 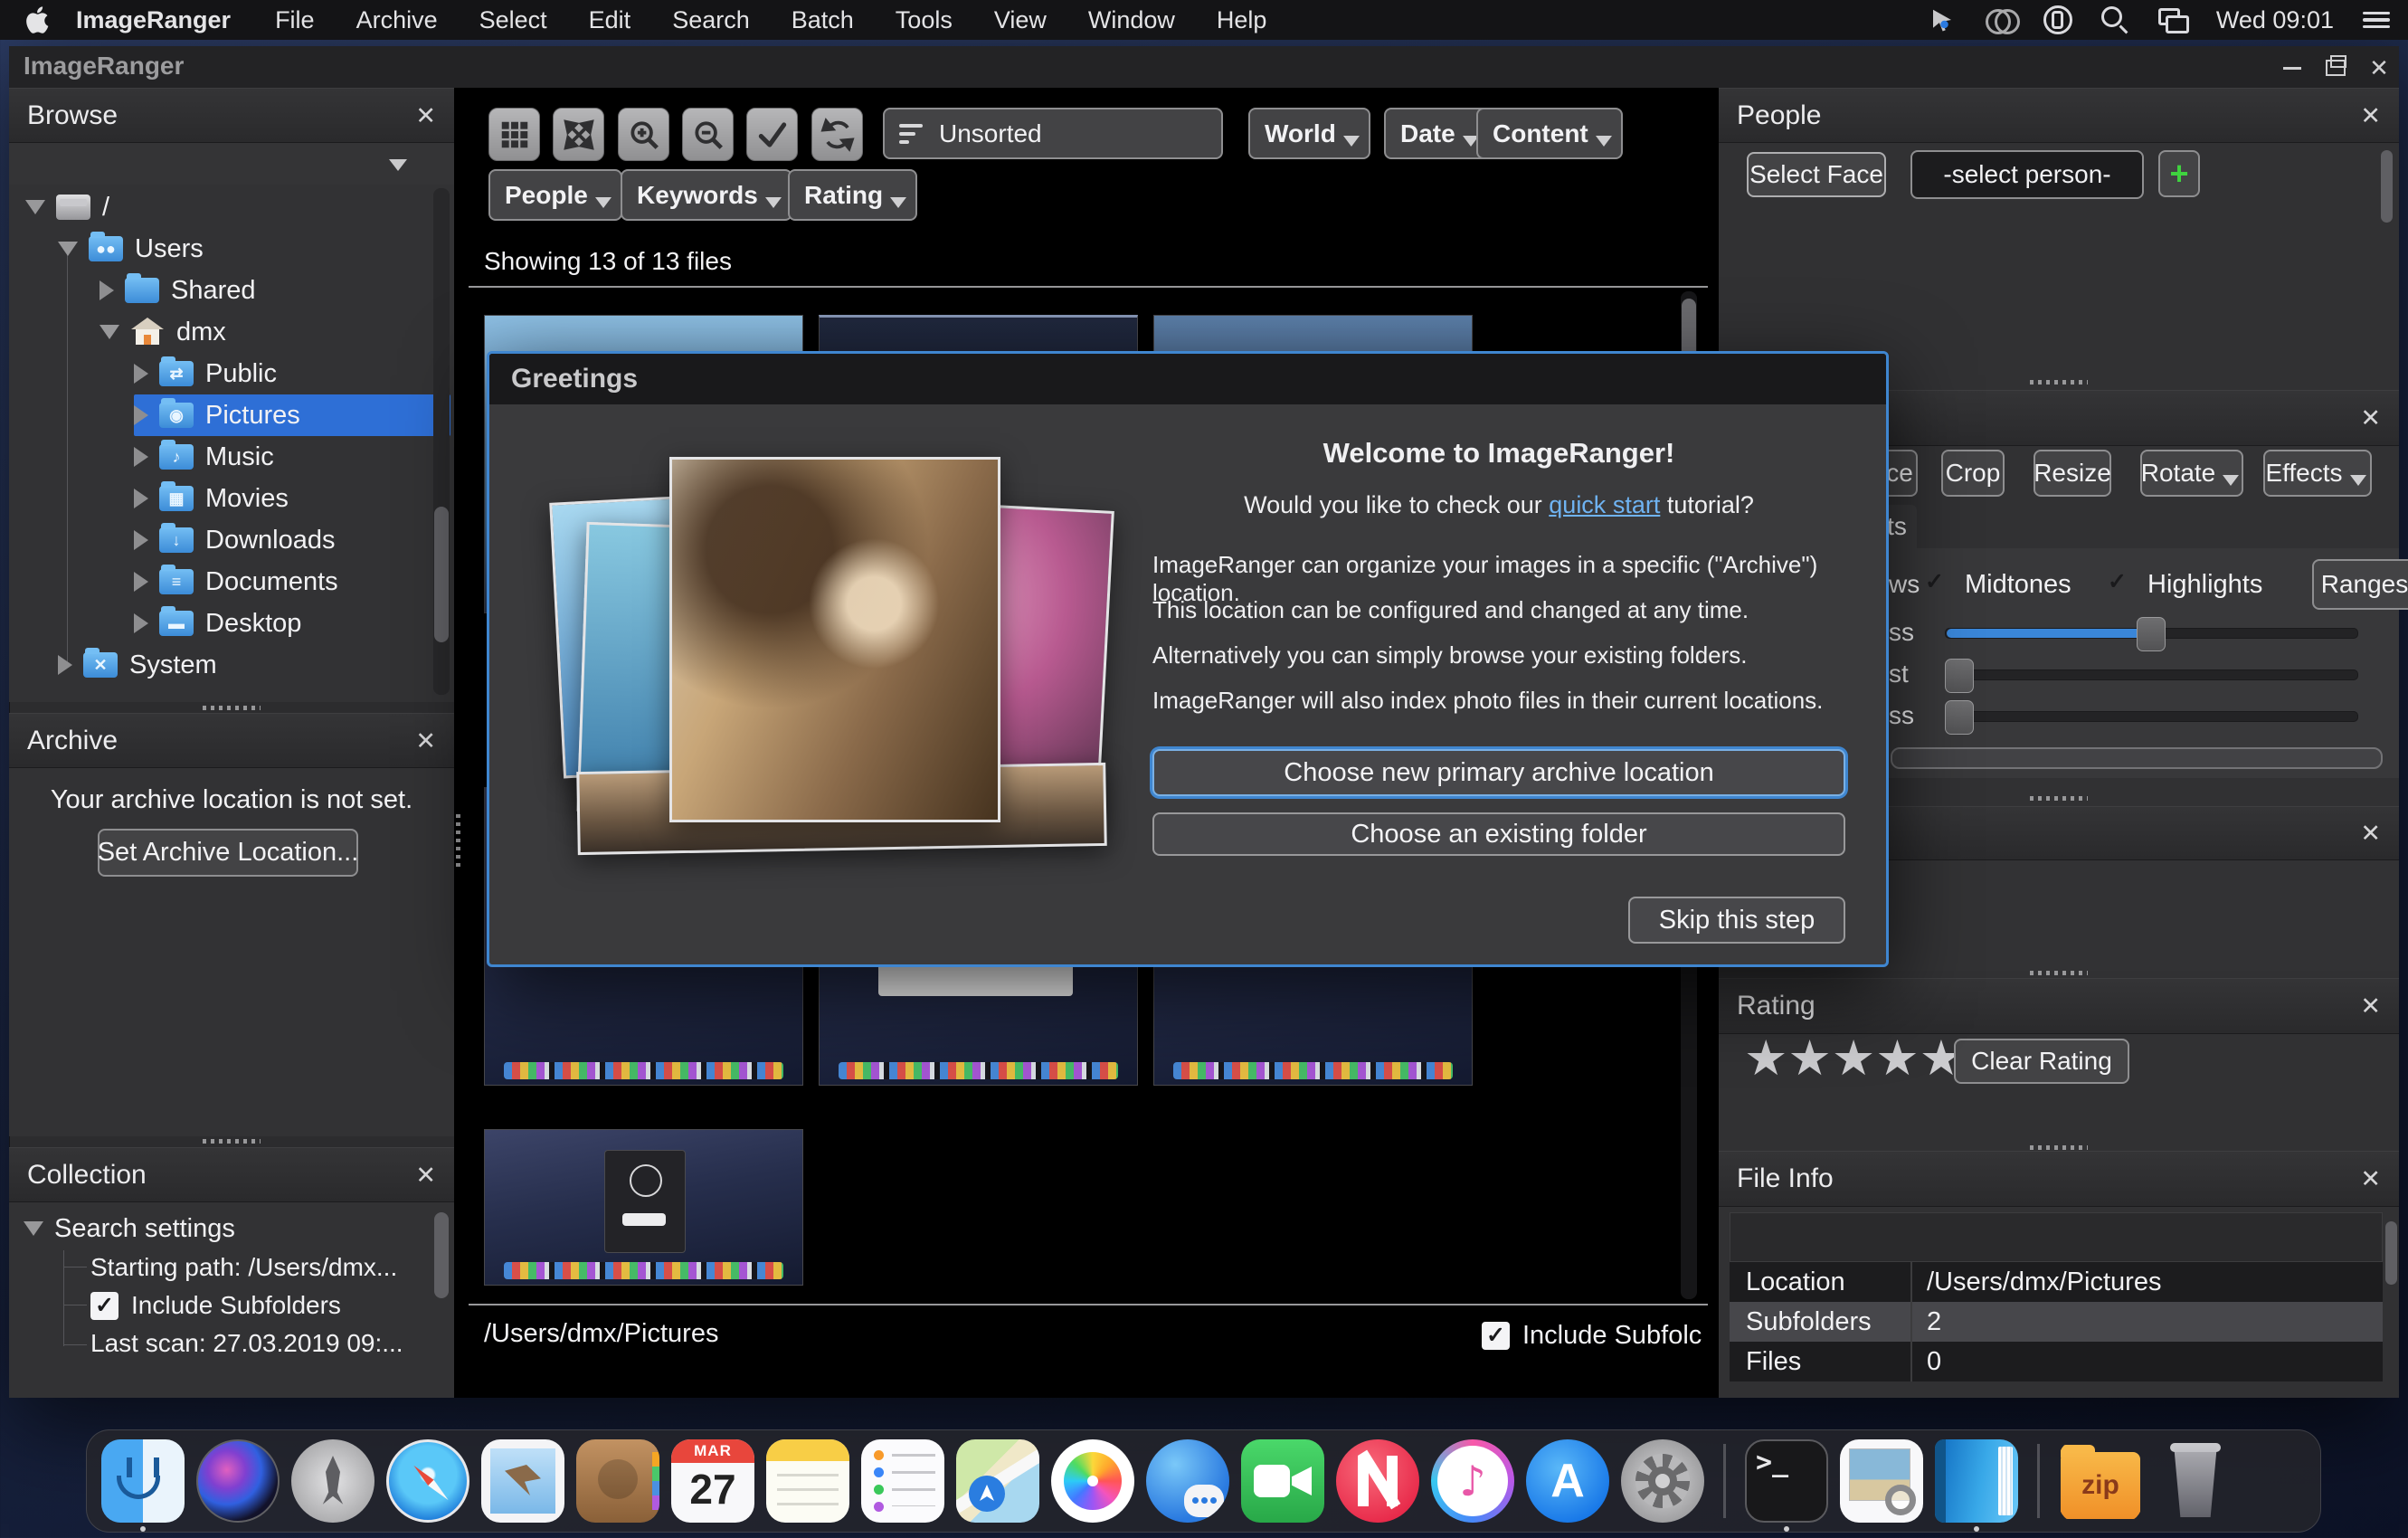 What do you see at coordinates (211, 498) in the screenshot?
I see `tree-item-movies: Movies` at bounding box center [211, 498].